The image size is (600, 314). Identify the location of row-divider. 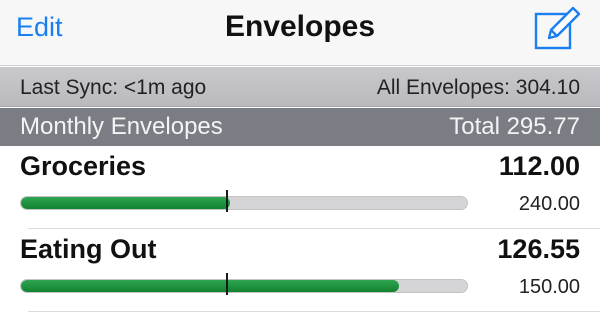
(314, 311).